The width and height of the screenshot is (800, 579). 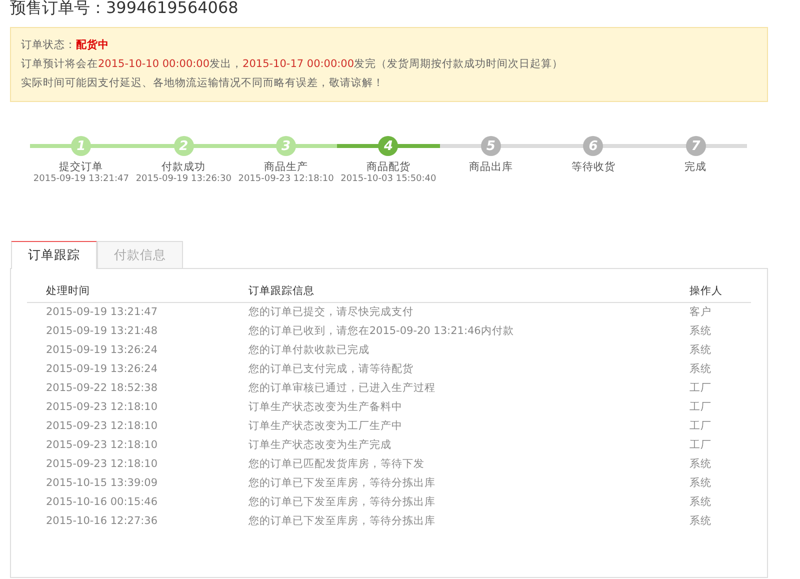 I want to click on step-number: 6, so click(x=593, y=146).